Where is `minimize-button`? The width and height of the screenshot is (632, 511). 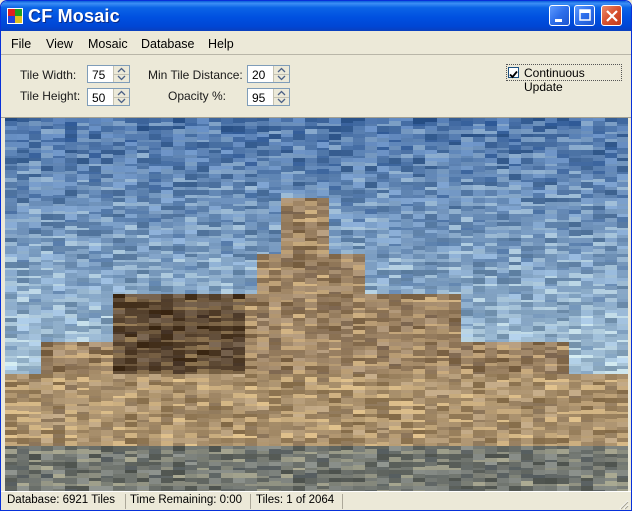
minimize-button is located at coordinates (559, 15).